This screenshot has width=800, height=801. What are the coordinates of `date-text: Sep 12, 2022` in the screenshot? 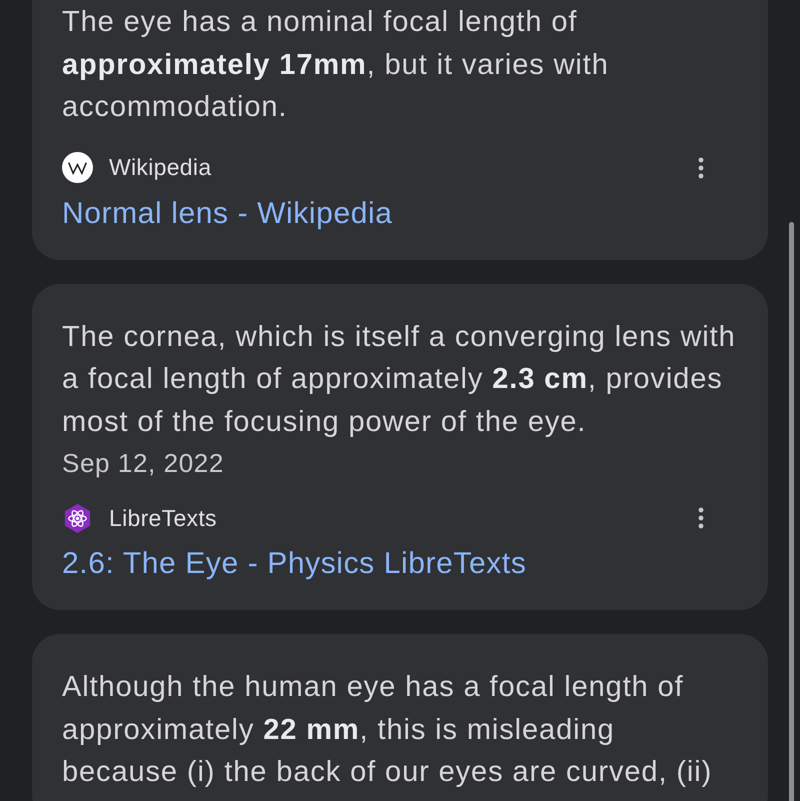 It's located at (143, 463).